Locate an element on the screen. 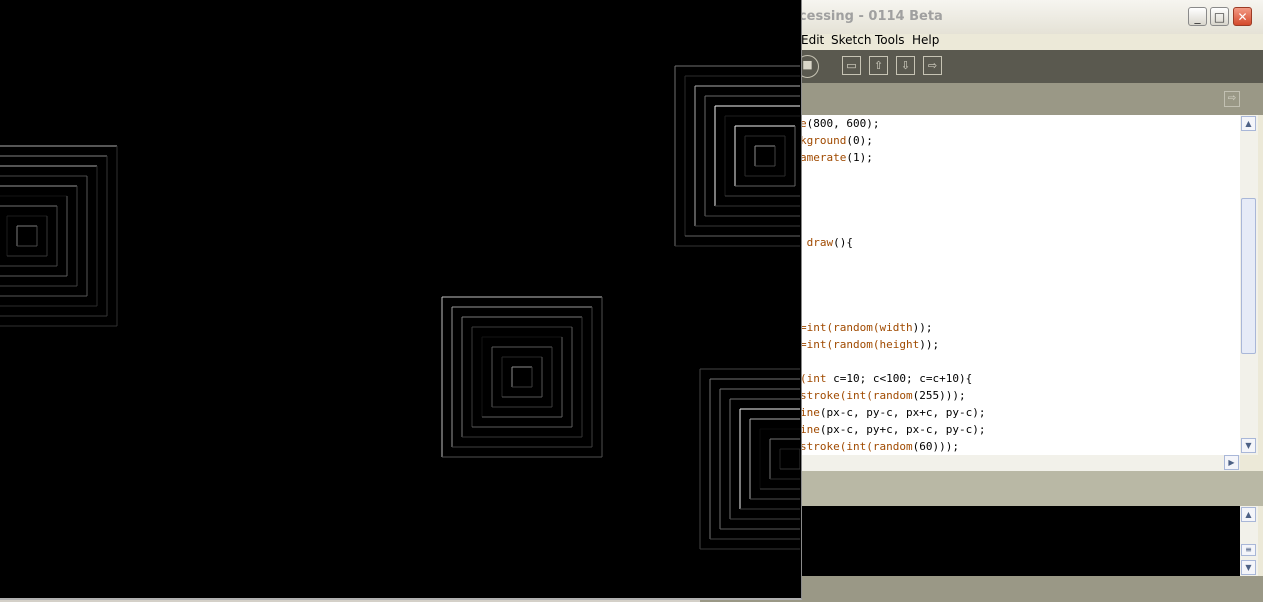  menu-edit: Edit is located at coordinates (812, 40).